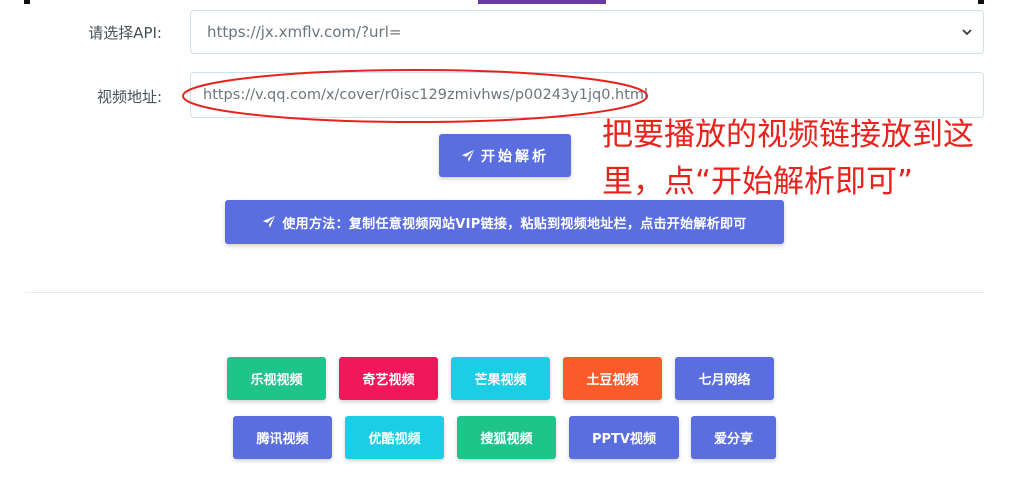 The height and width of the screenshot is (492, 1014). Describe the element at coordinates (788, 135) in the screenshot. I see `annotation-line-1: 把要播放的视频链接放到这` at that location.